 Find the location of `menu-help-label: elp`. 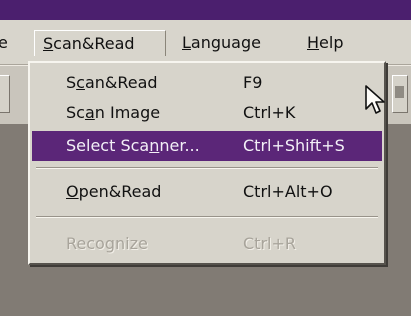

menu-help-label: elp is located at coordinates (331, 42).